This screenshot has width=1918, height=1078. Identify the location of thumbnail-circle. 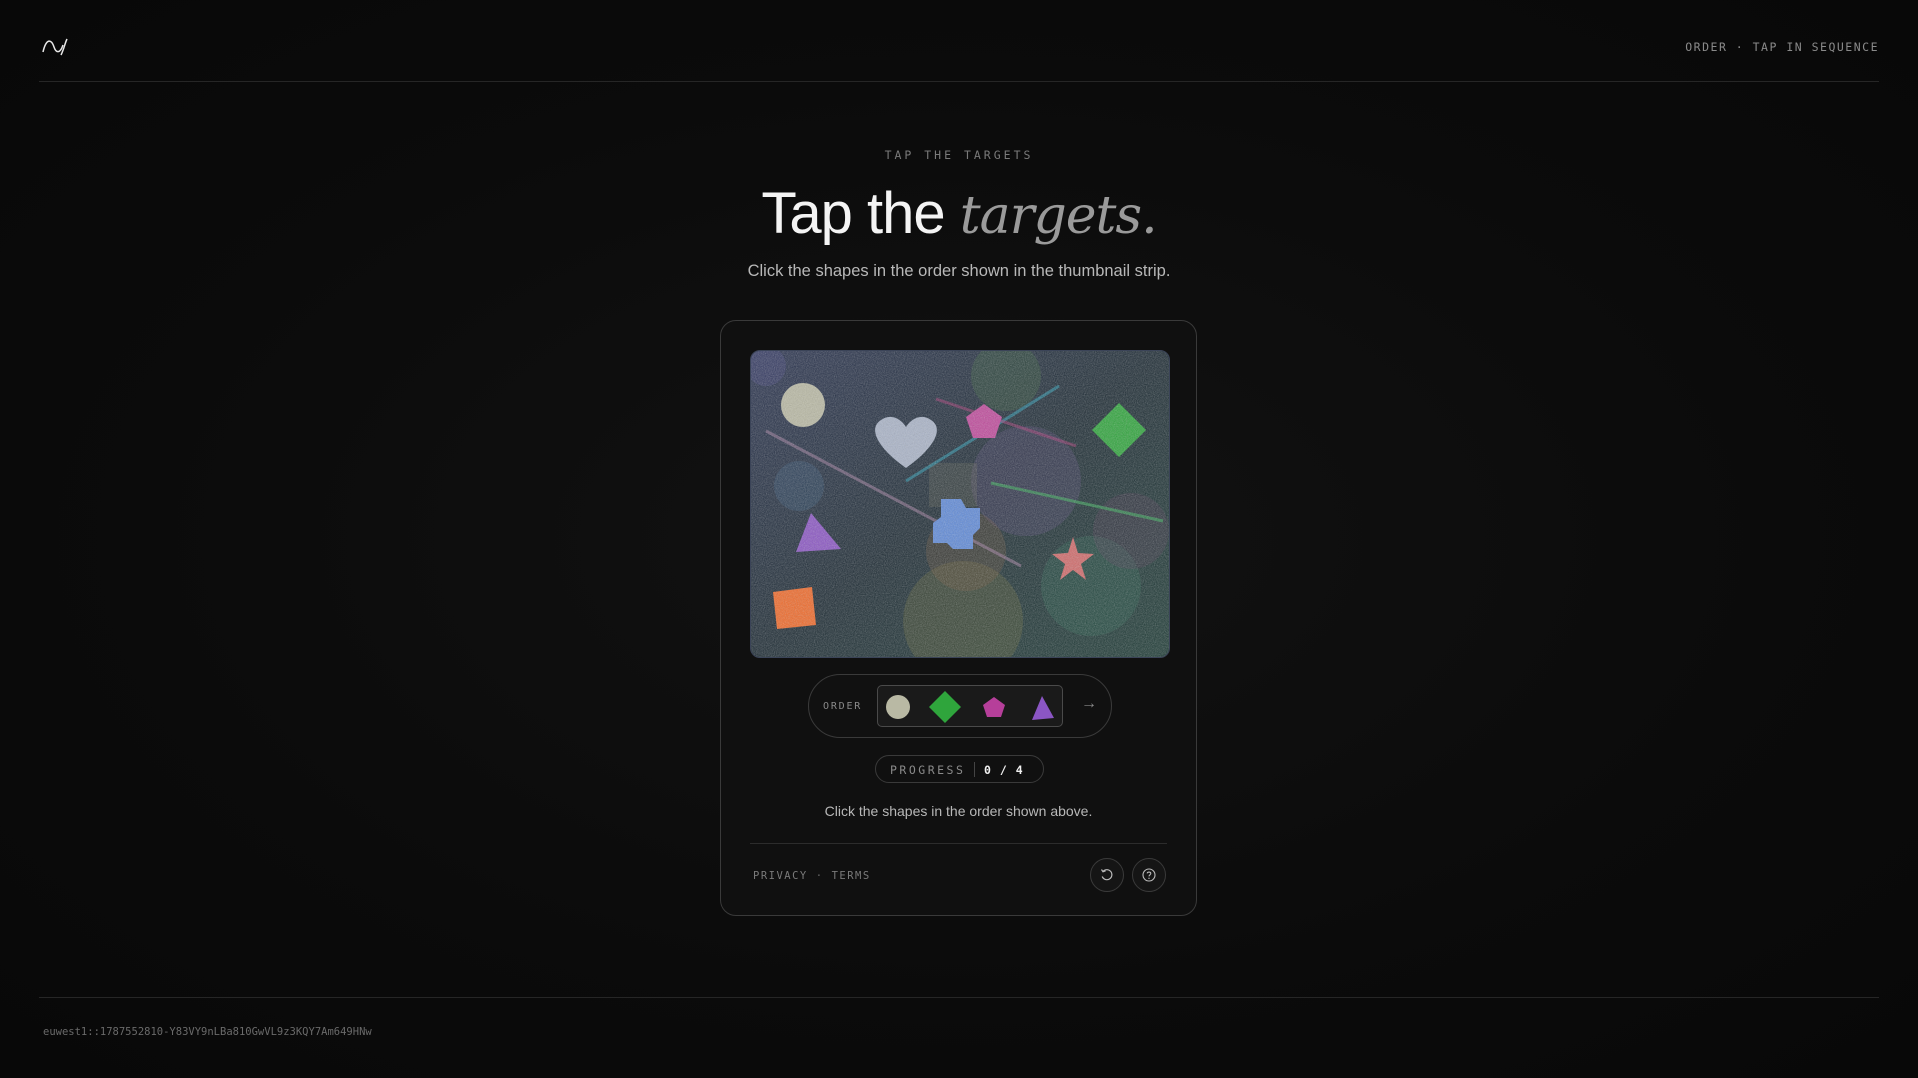
(898, 707).